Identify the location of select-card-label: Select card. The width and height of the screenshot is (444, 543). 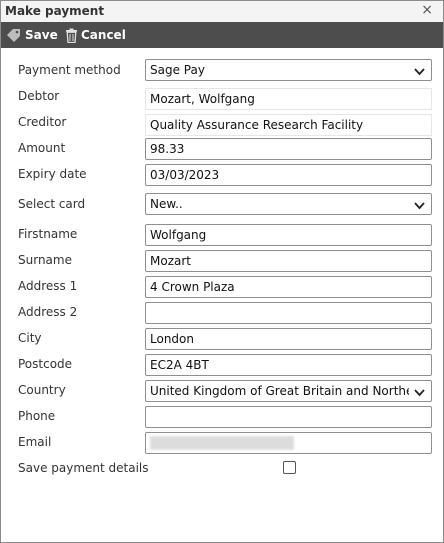
(52, 204).